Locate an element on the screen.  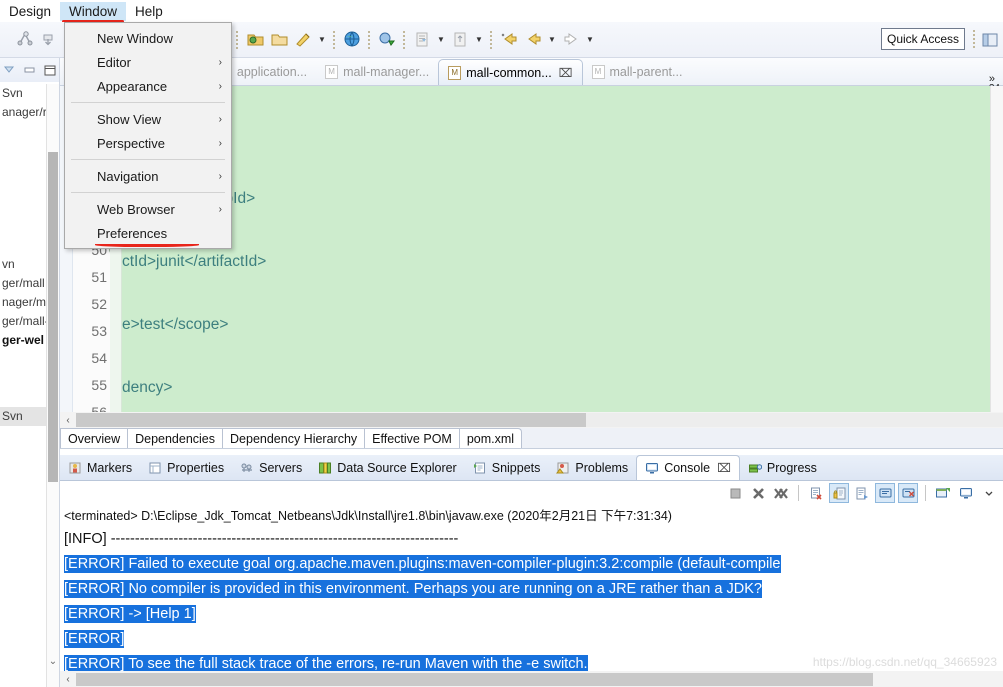
line-number: 52 is located at coordinates (99, 304).